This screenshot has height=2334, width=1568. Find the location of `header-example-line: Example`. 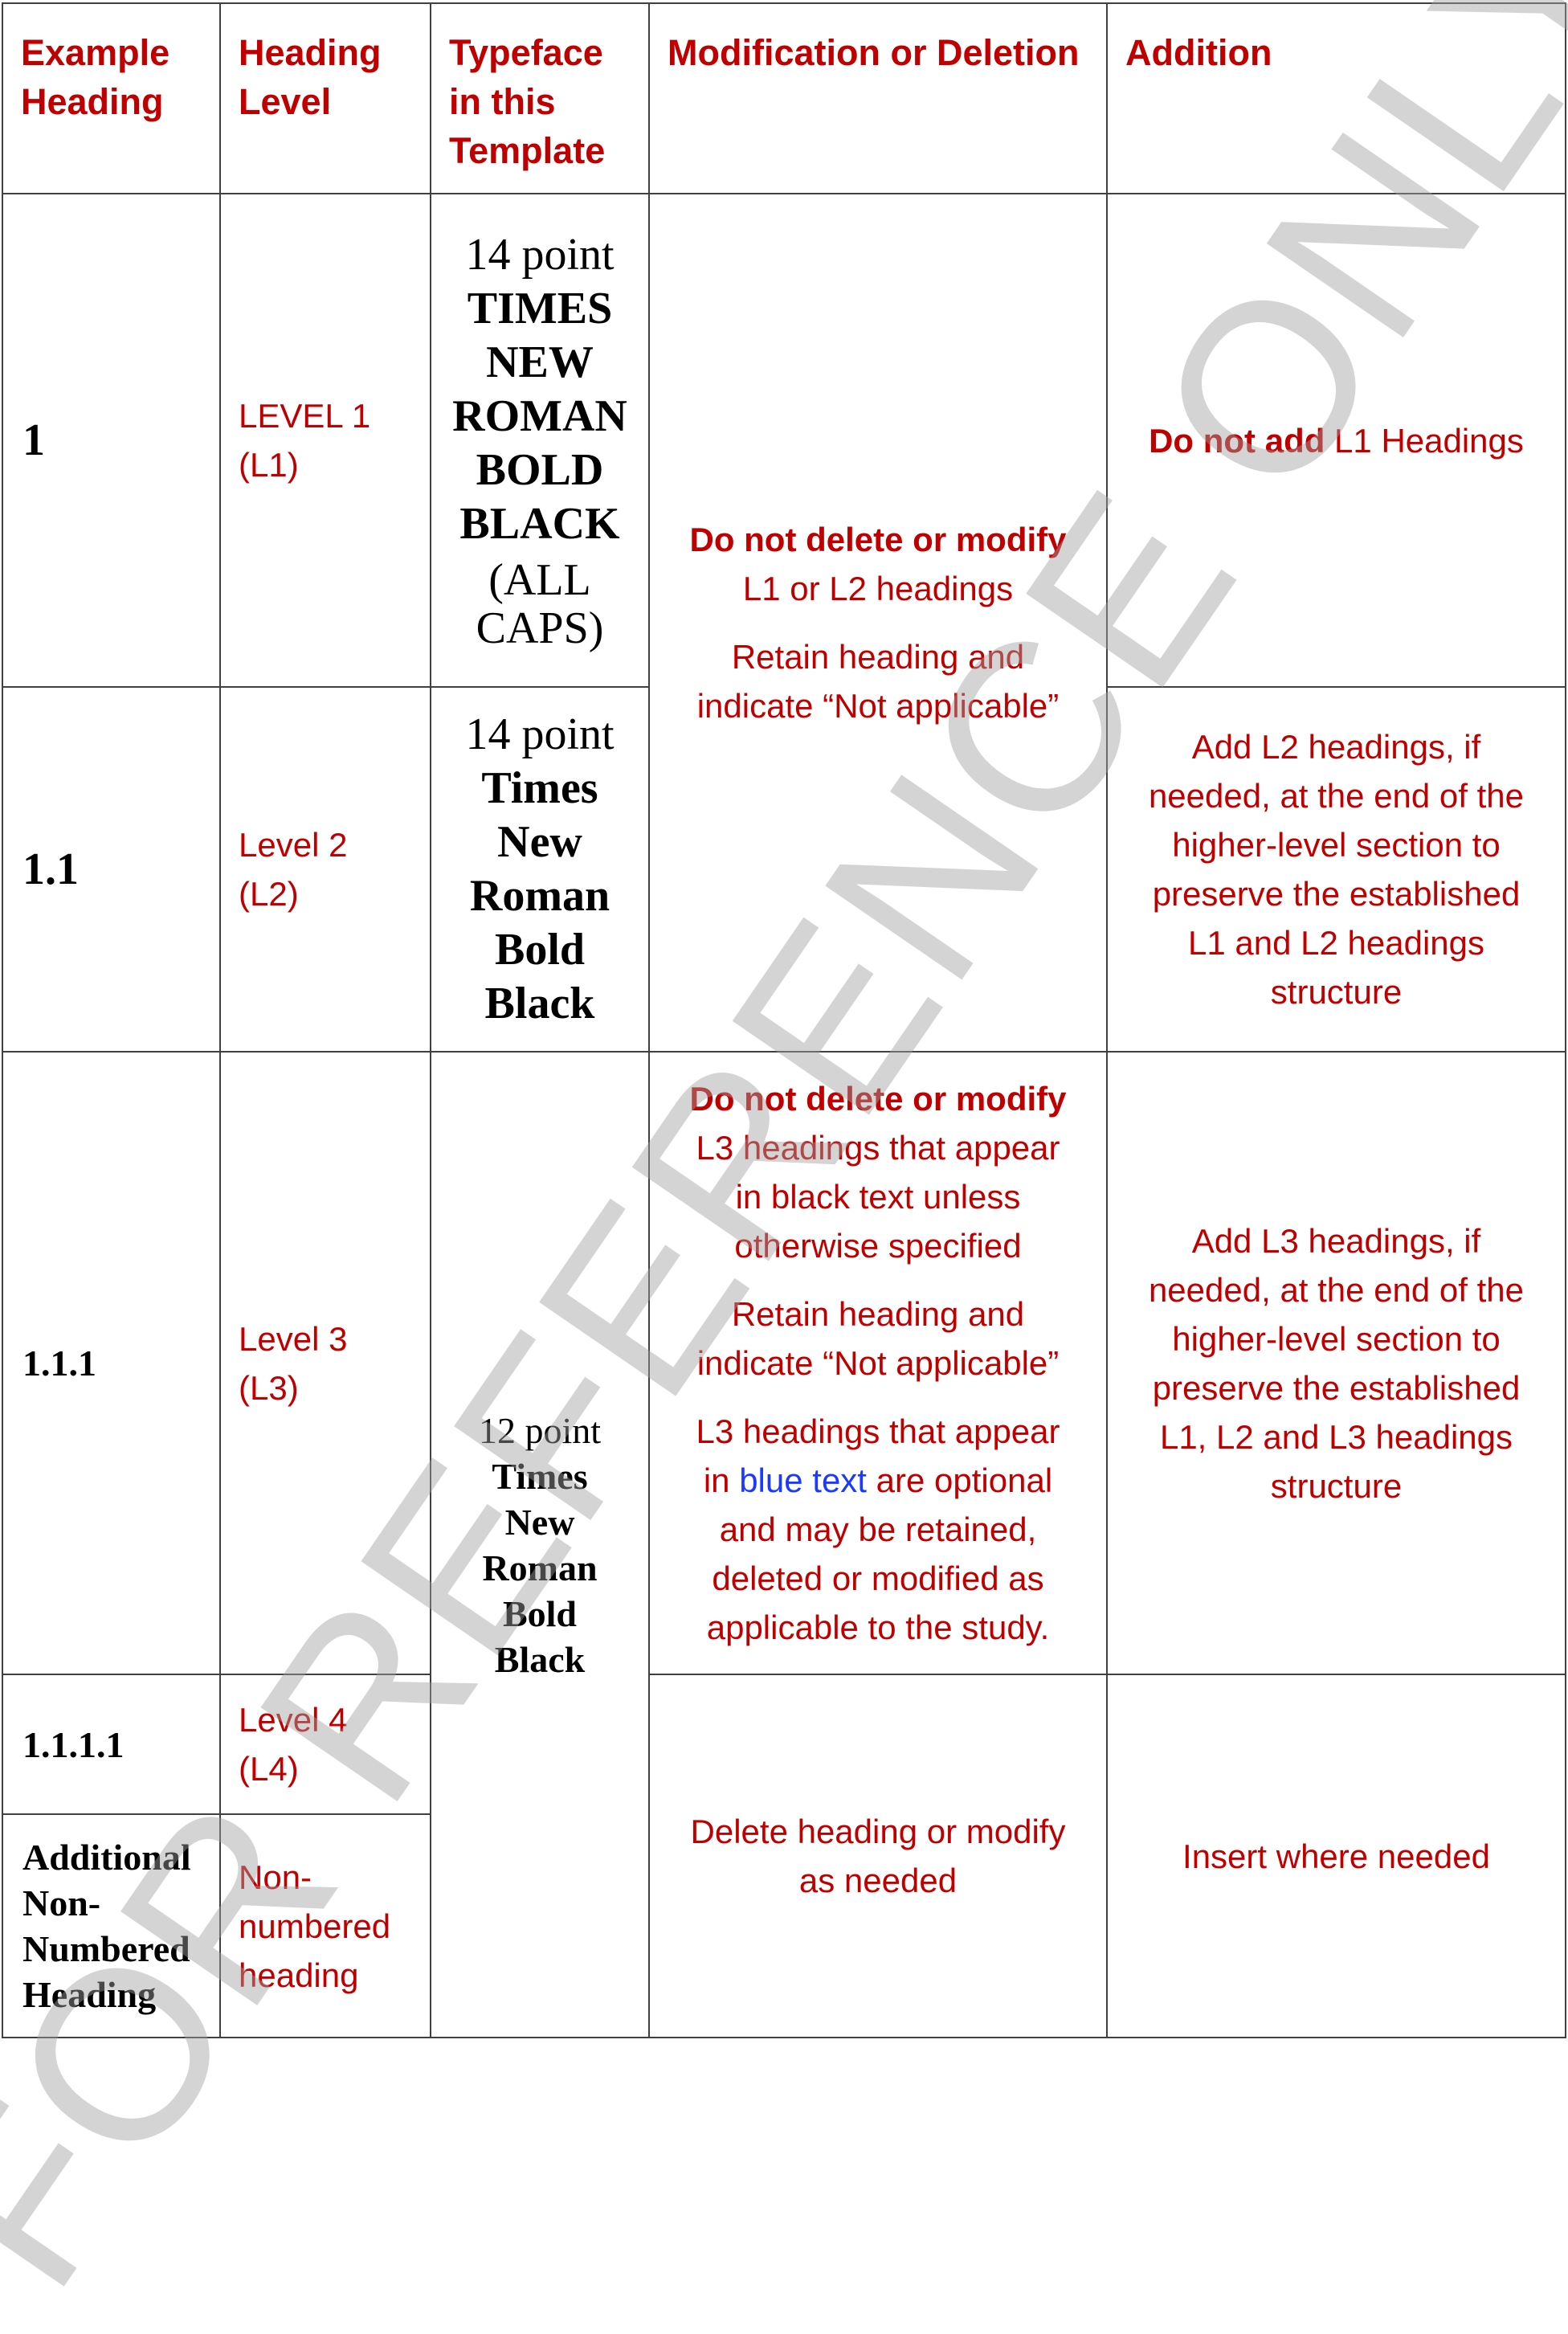

header-example-line: Example is located at coordinates (96, 52).